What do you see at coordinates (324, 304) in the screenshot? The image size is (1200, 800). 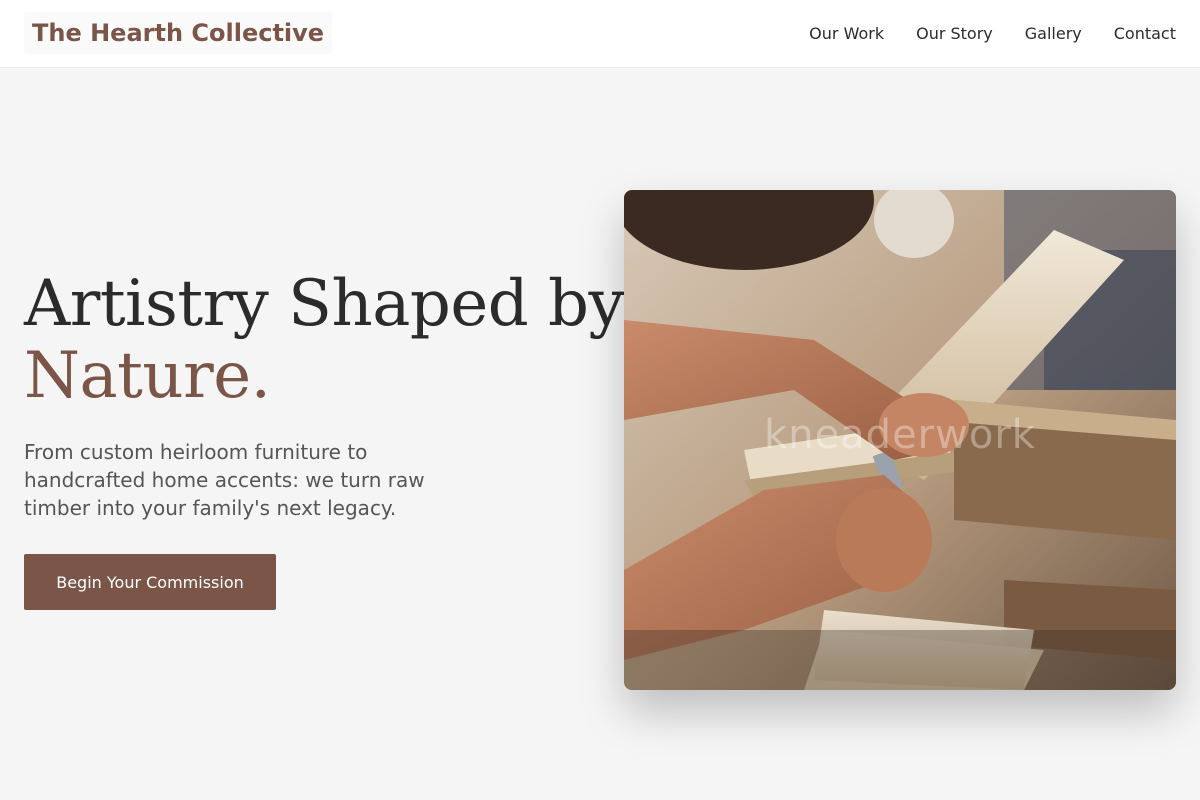 I see `hero-title-line-1: Artistry Shaped by` at bounding box center [324, 304].